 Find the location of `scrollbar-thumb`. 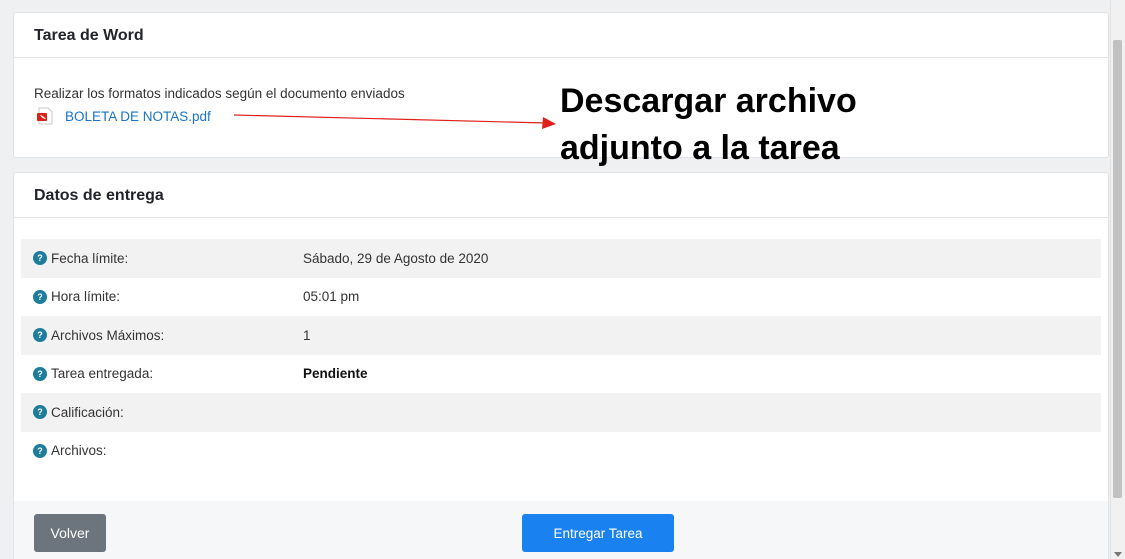

scrollbar-thumb is located at coordinates (1117, 269).